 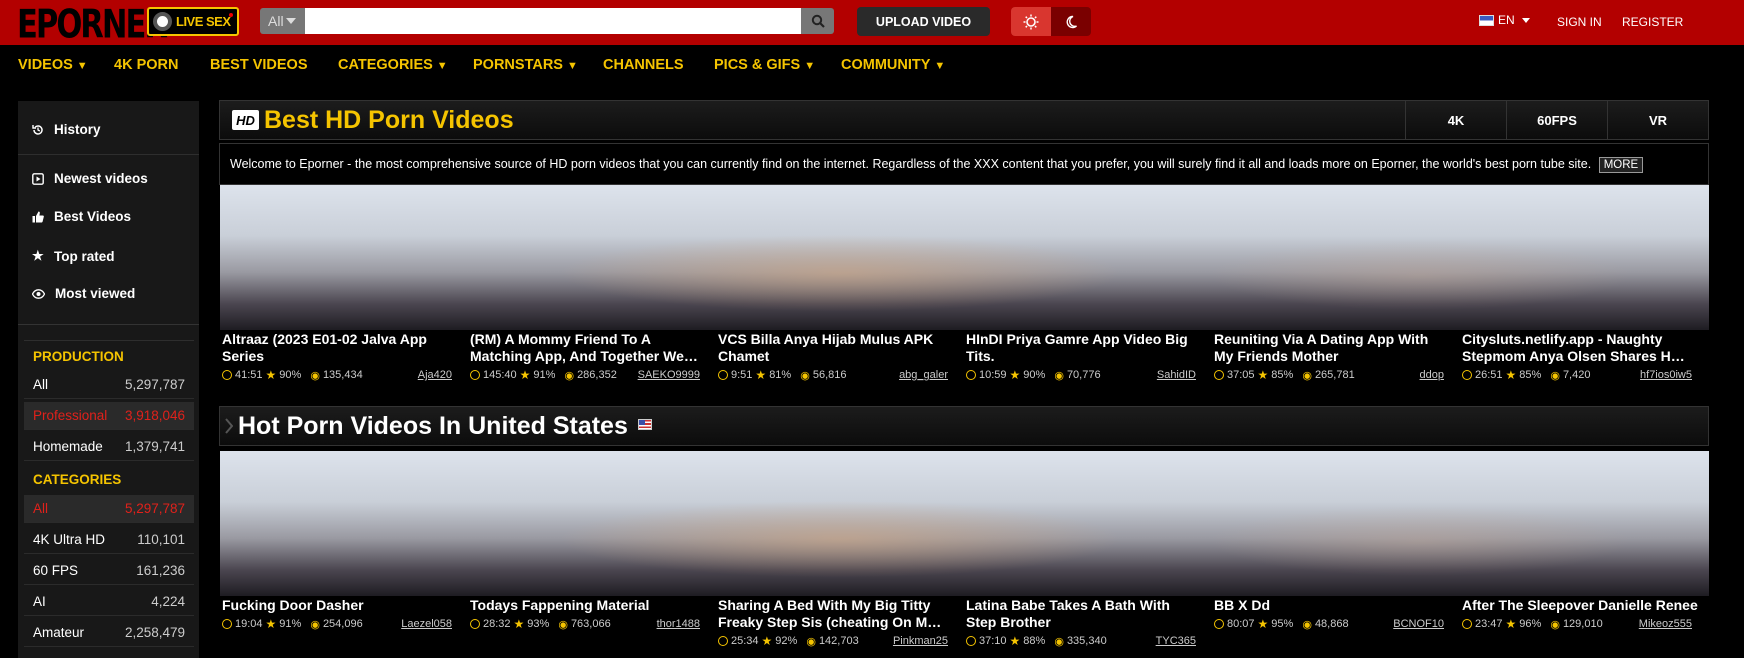 I want to click on uploader-link: Laezel058, so click(x=426, y=624).